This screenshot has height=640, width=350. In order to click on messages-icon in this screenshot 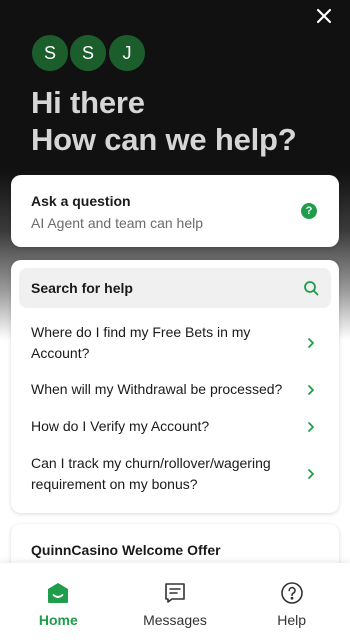, I will do `click(175, 593)`.